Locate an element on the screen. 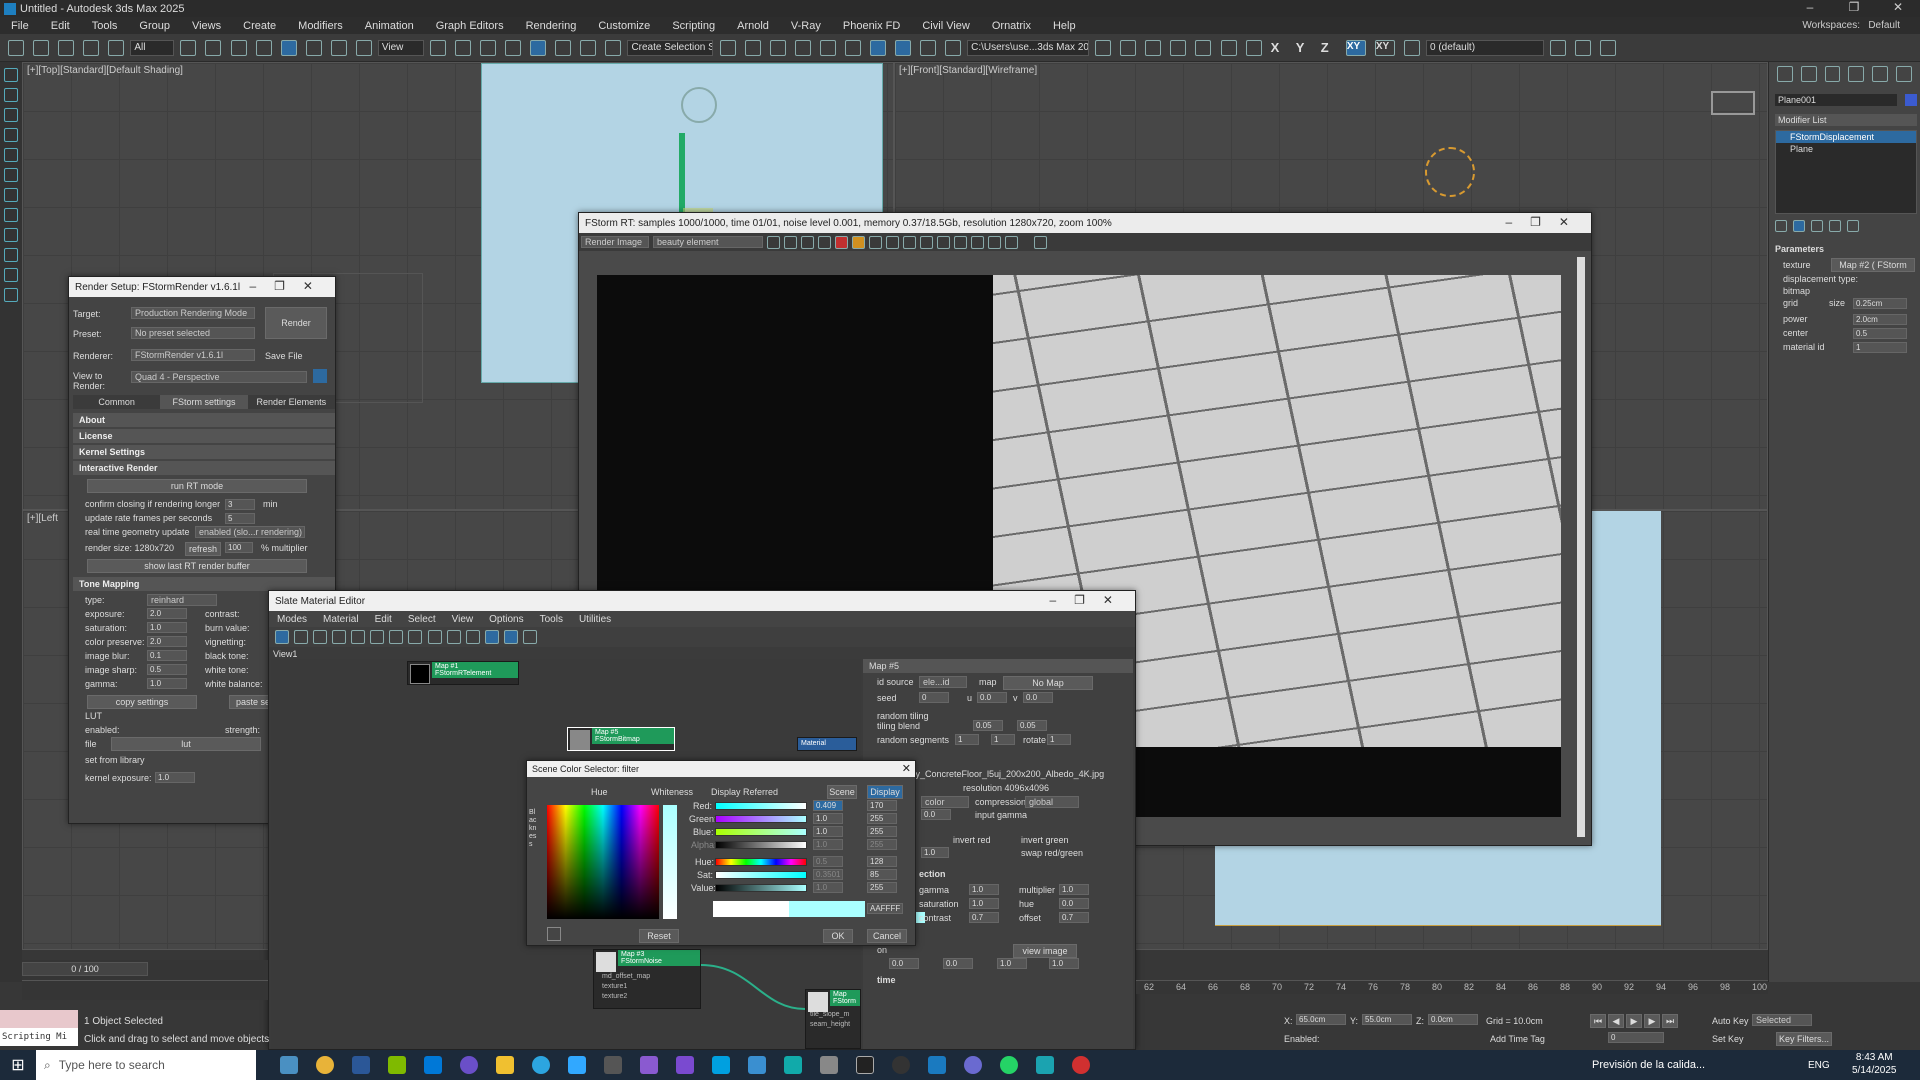 Image resolution: width=1920 pixels, height=1080 pixels. grid-radio-label: grid is located at coordinates (1790, 303).